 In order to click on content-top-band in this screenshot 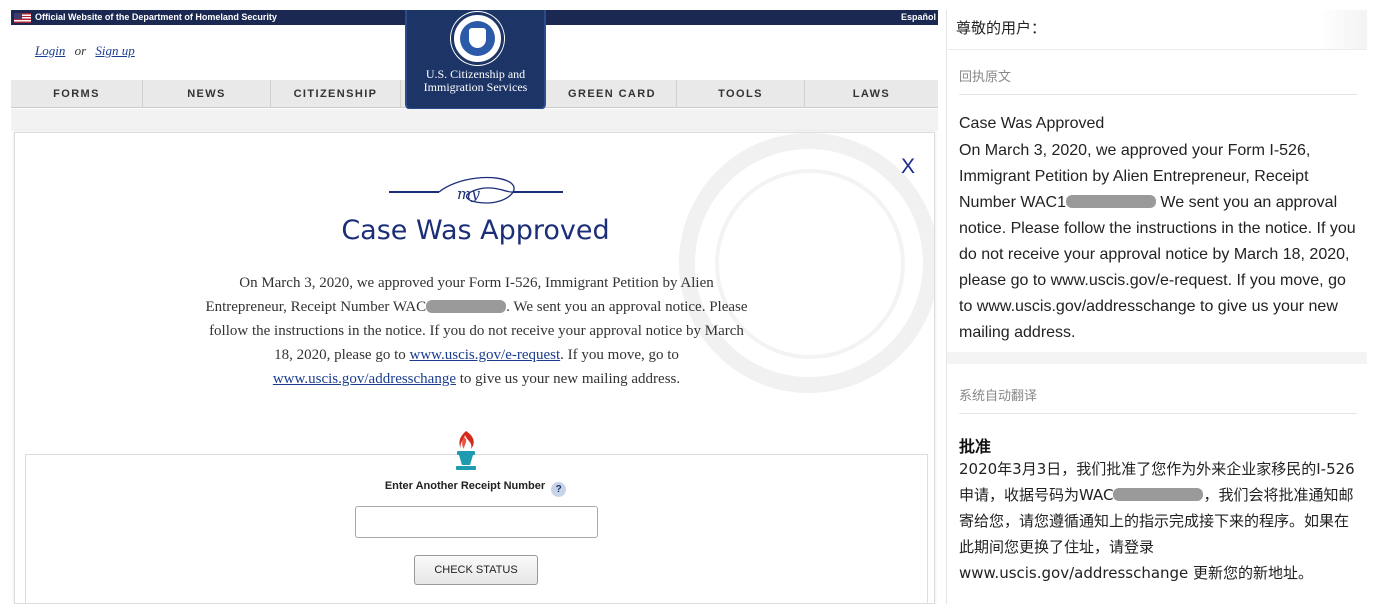, I will do `click(474, 120)`.